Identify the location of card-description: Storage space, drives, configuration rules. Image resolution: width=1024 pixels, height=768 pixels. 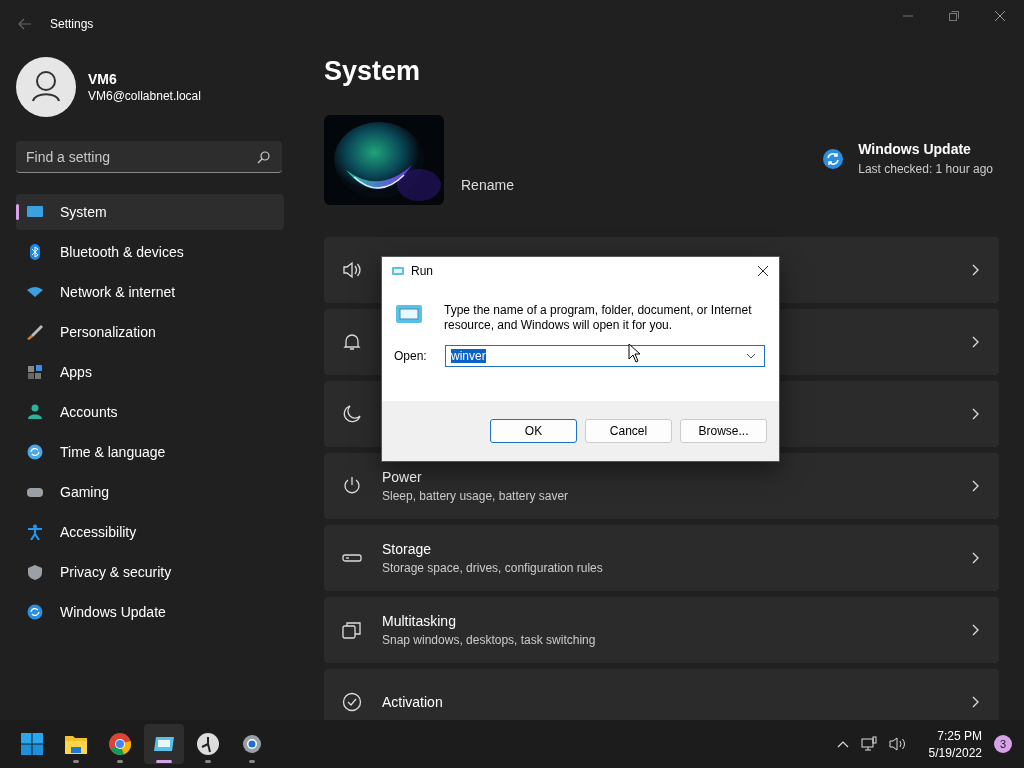
(493, 568).